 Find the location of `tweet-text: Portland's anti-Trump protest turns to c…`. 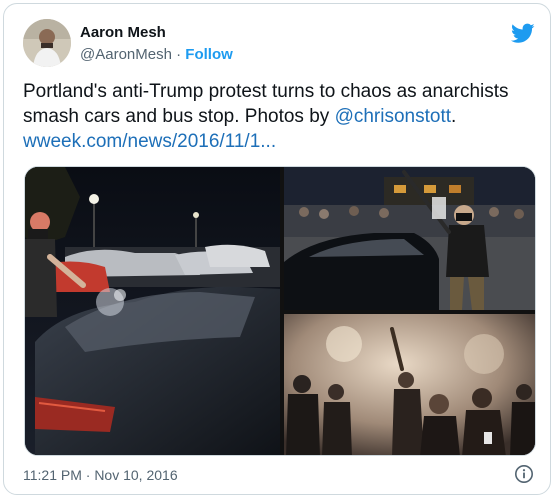

tweet-text: Portland's anti-Trump protest turns to c… is located at coordinates (278, 116).